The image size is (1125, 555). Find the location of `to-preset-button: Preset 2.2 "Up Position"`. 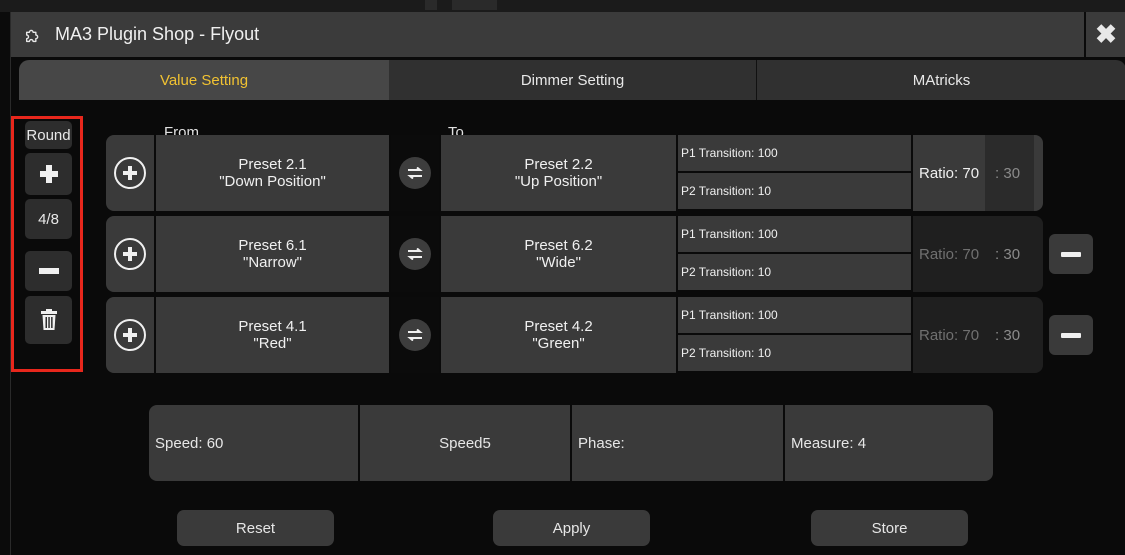

to-preset-button: Preset 2.2 "Up Position" is located at coordinates (558, 173).